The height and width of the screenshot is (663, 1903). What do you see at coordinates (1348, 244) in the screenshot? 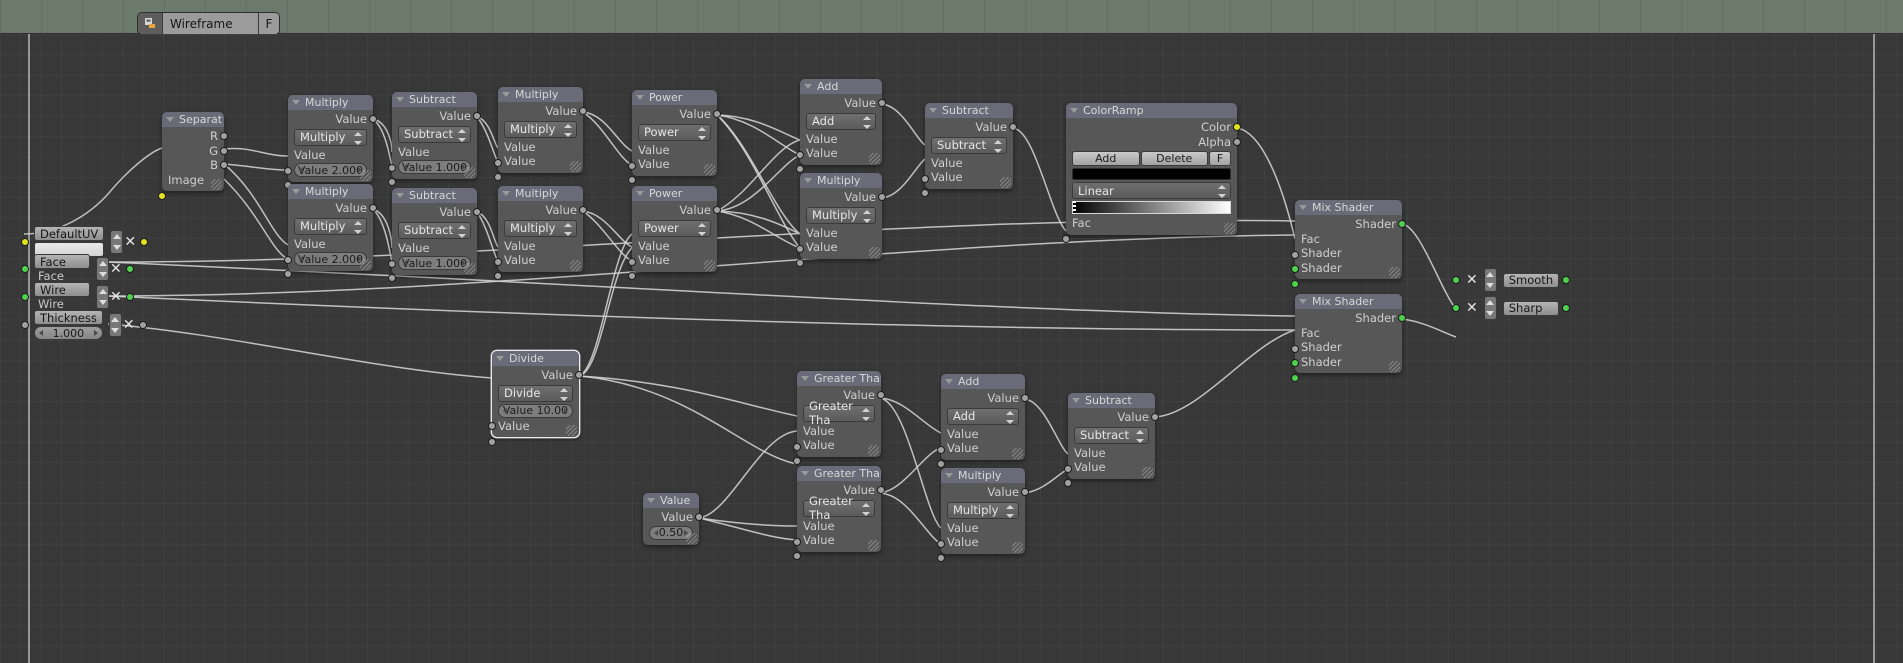
I see `node-mix-shader-1: Mix Shader Shader Fac Shader Shader` at bounding box center [1348, 244].